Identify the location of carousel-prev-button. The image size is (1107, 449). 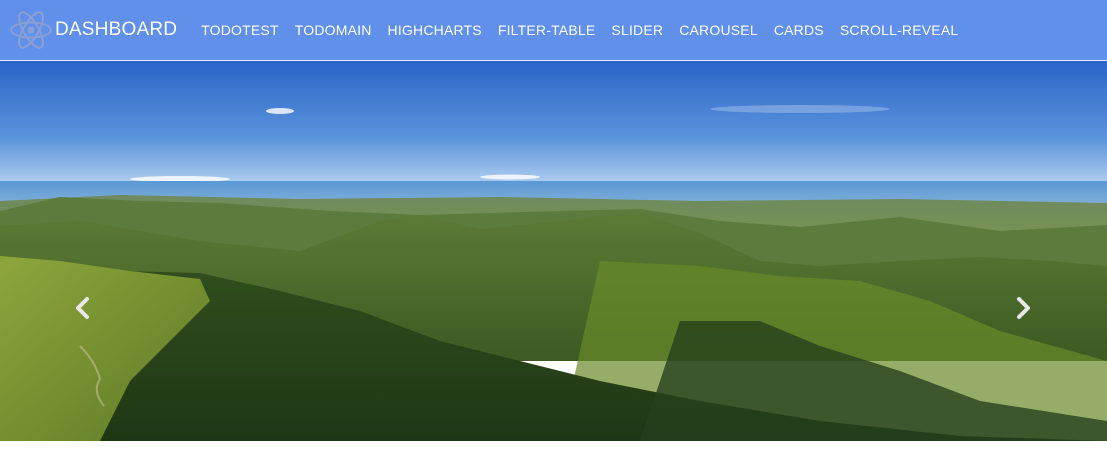
(83, 308).